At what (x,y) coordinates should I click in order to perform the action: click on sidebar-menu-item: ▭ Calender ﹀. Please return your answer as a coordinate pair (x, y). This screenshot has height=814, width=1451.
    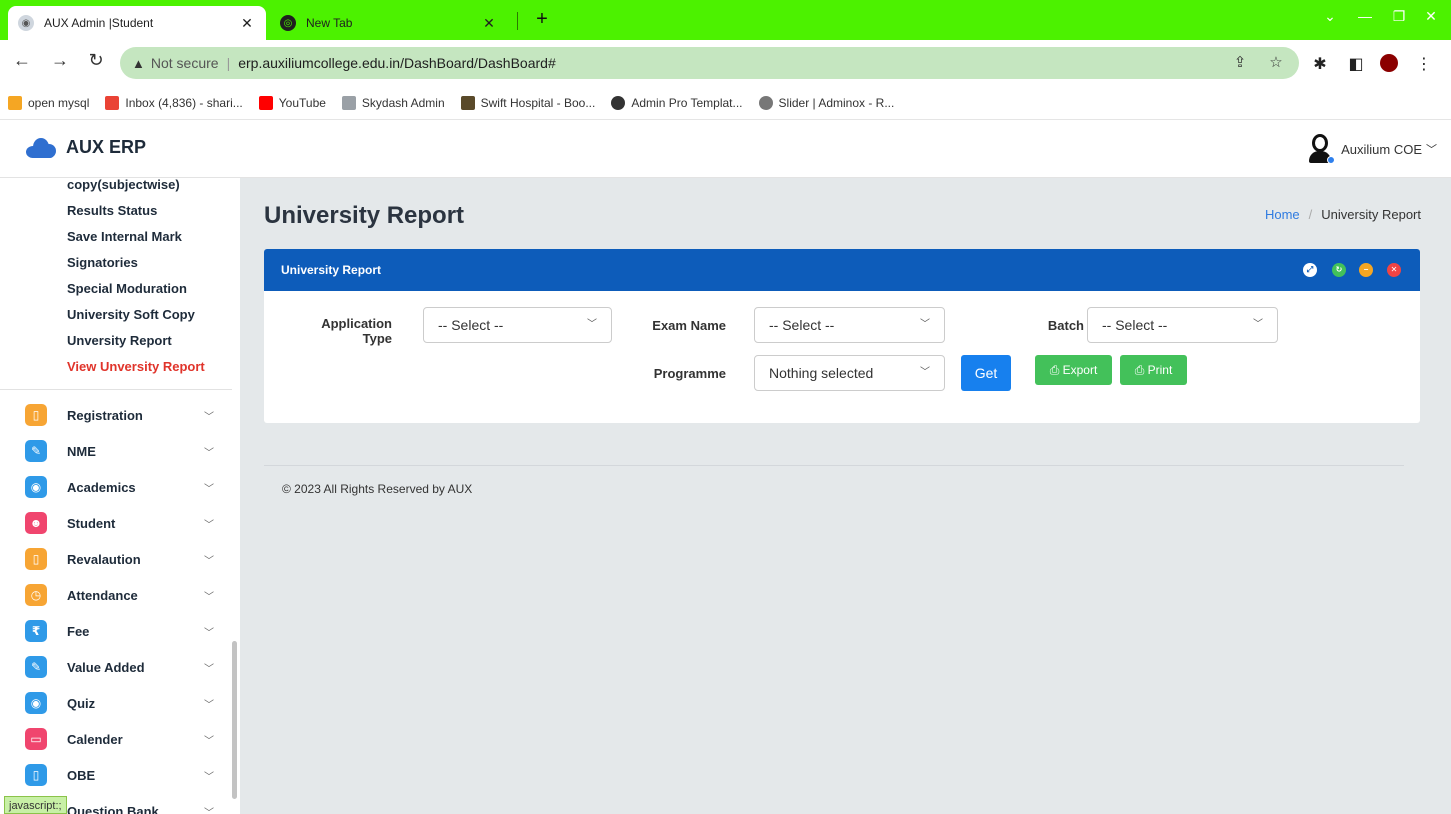
    Looking at the image, I should click on (116, 739).